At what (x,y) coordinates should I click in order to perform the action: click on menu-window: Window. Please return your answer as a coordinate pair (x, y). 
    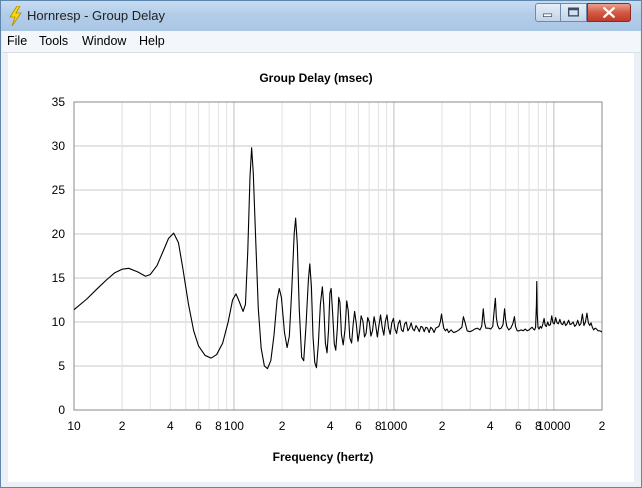
    Looking at the image, I should click on (104, 41).